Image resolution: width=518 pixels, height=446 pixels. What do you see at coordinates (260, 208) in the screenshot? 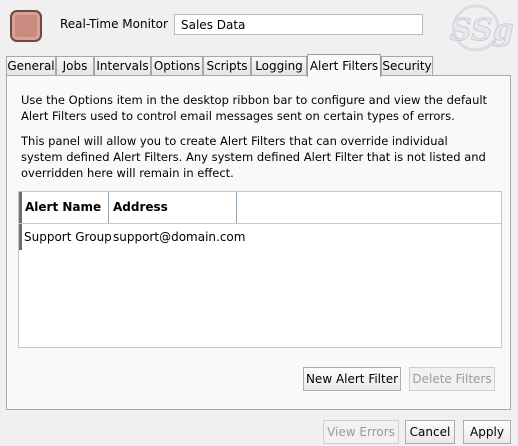
I see `list-header: Alert Name Address` at bounding box center [260, 208].